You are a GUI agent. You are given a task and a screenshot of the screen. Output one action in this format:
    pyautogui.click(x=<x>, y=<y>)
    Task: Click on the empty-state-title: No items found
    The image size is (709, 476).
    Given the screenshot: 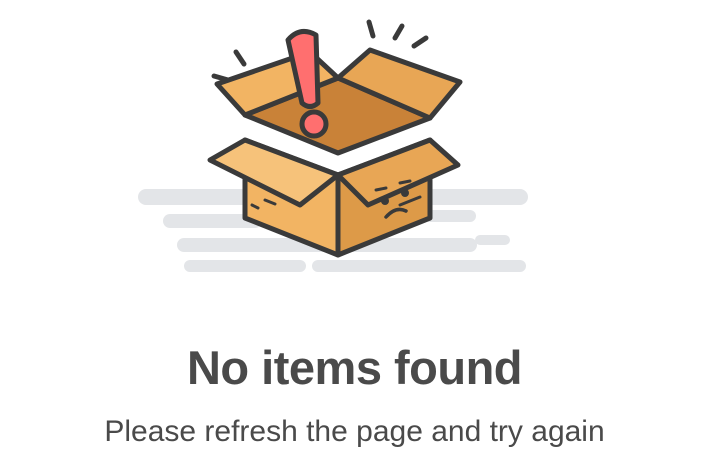 What is the action you would take?
    pyautogui.click(x=354, y=367)
    